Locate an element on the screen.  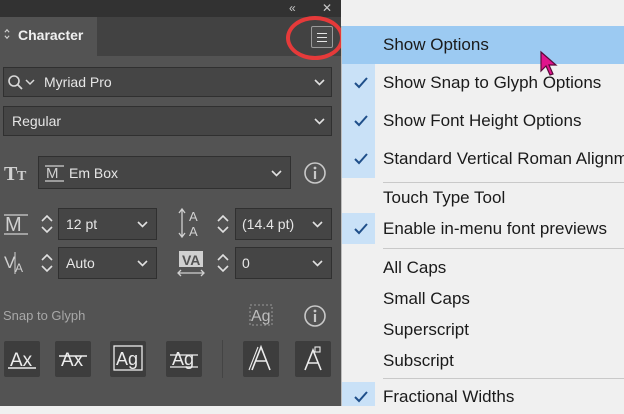
info-icon is located at coordinates (315, 173).